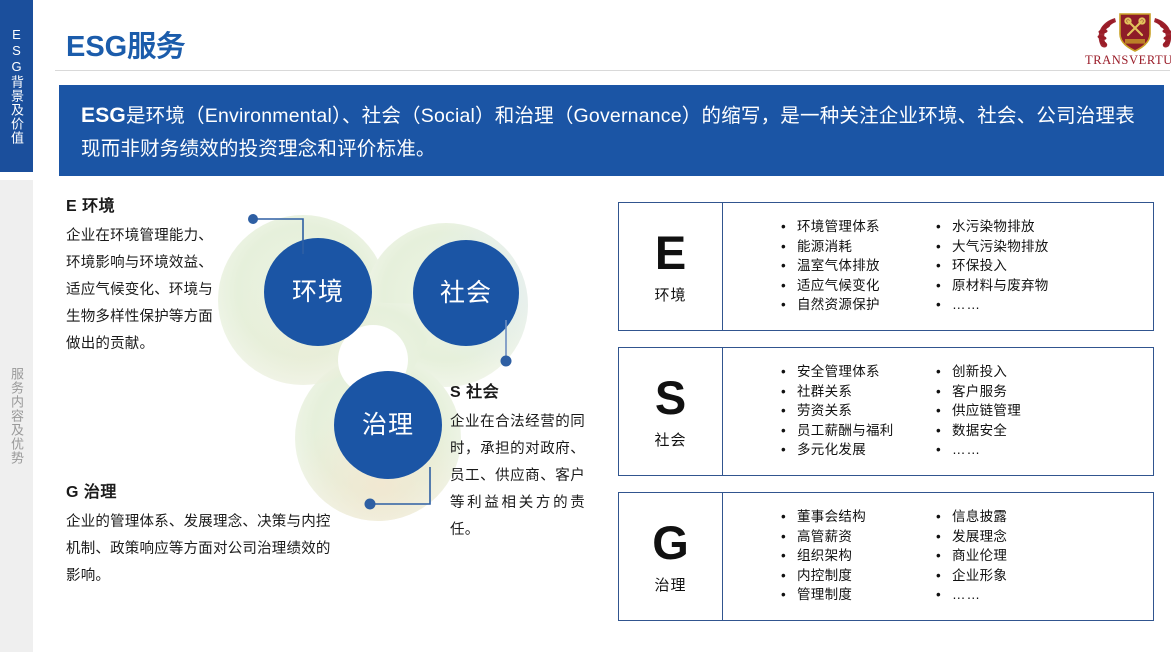 The image size is (1171, 652). Describe the element at coordinates (980, 265) in the screenshot. I see `pillar-topic-label: 环保投入` at that location.